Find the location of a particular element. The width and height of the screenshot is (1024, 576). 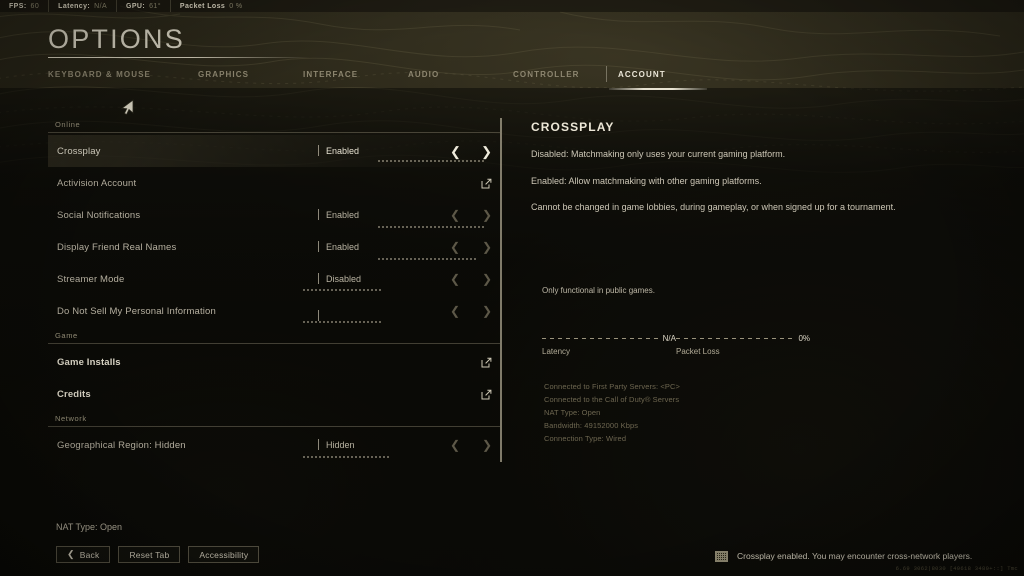

mouse-cursor-icon is located at coordinates (127, 107).